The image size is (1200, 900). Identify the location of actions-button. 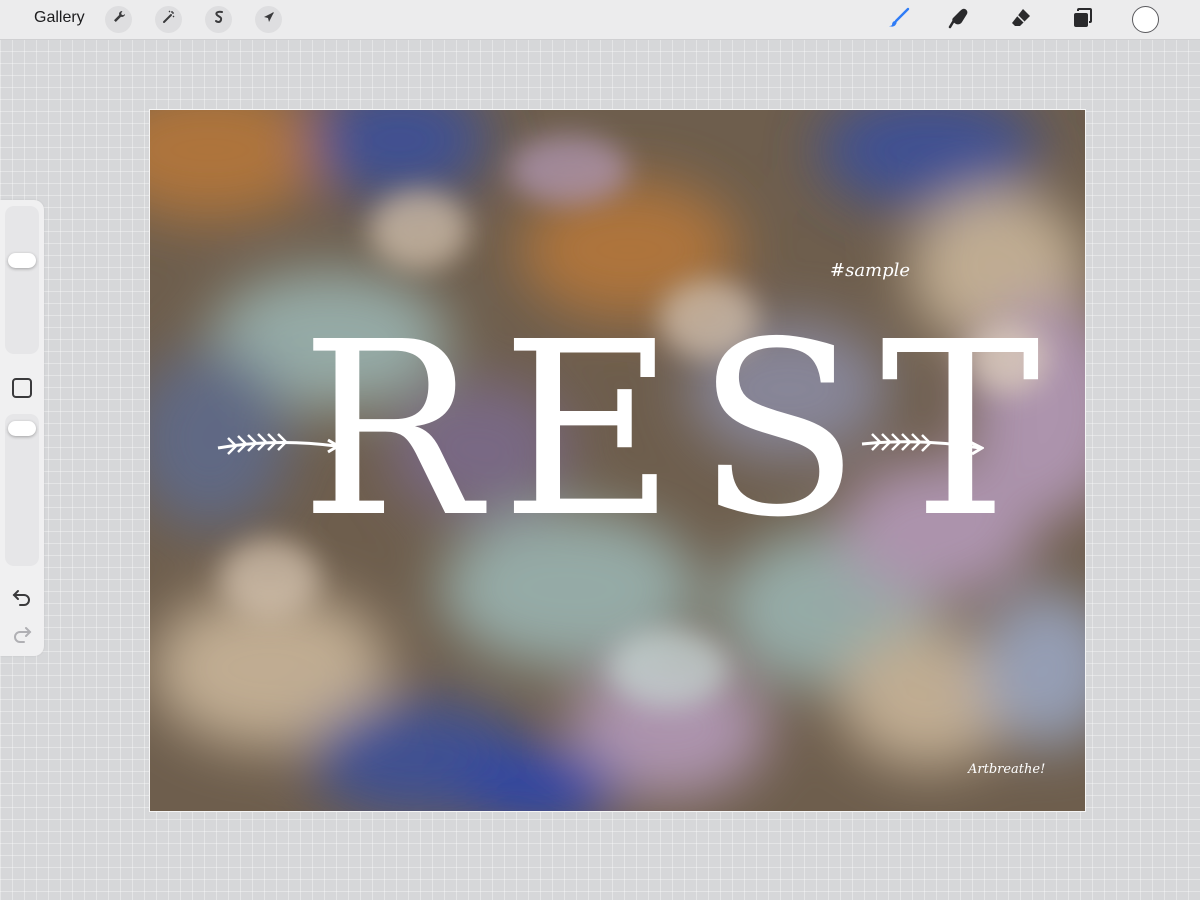
(118, 19).